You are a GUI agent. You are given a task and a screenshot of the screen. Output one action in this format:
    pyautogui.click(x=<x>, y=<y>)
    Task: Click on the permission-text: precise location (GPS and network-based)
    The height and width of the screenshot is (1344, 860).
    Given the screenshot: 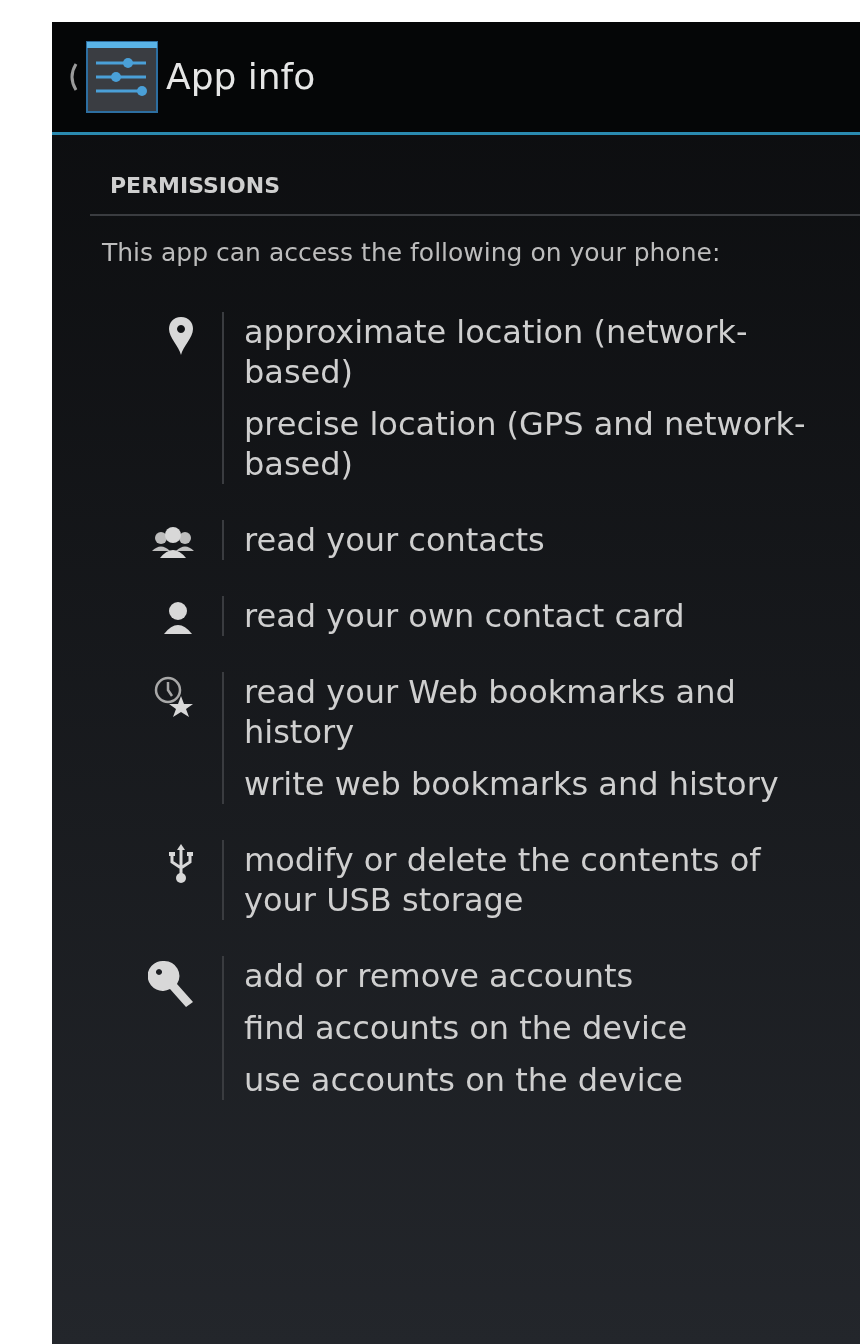 What is the action you would take?
    pyautogui.click(x=525, y=443)
    